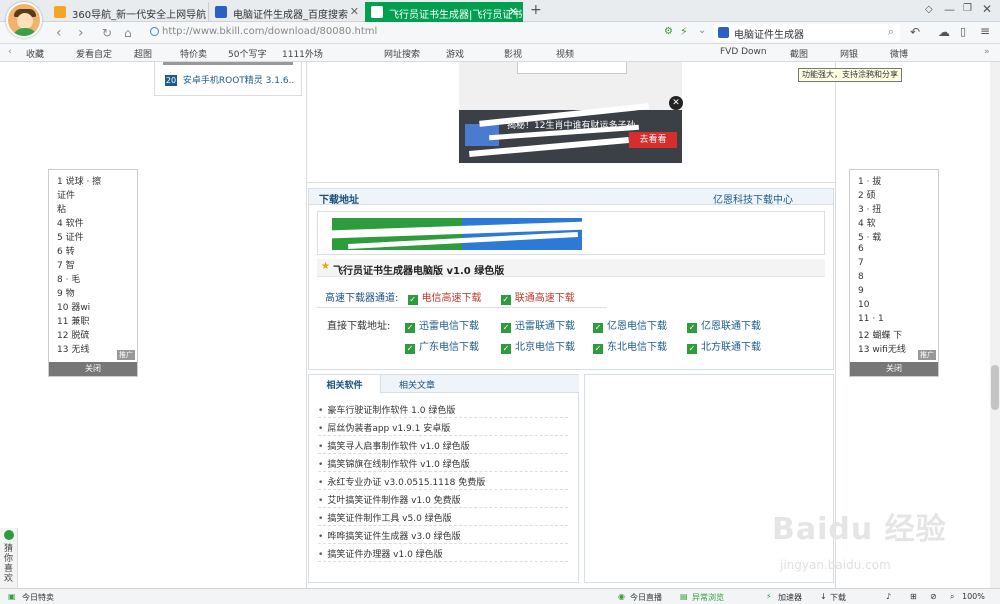 The width and height of the screenshot is (1000, 604). I want to click on guess-you-like-widget: 猜你喜欢, so click(9, 558).